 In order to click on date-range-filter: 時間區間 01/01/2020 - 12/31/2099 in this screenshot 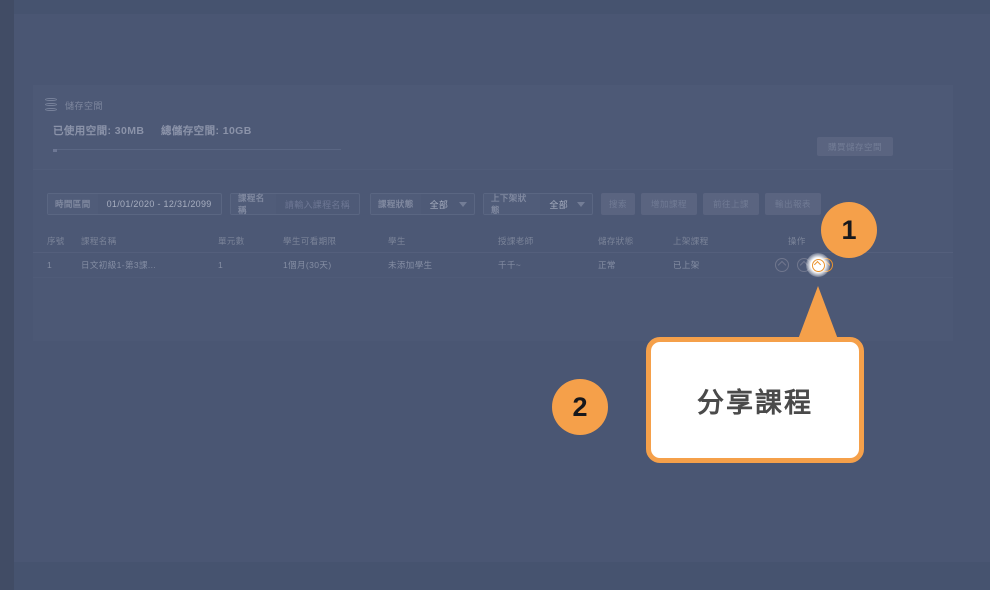, I will do `click(134, 204)`.